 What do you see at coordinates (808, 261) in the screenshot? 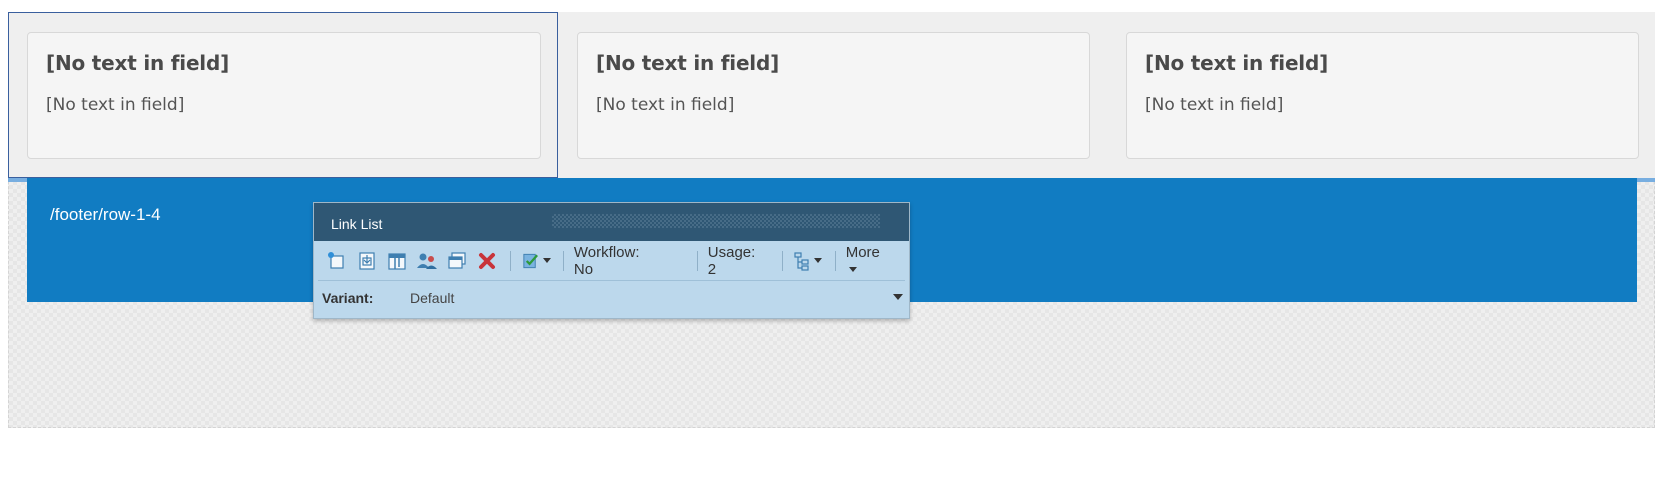
I see `tree-icon` at bounding box center [808, 261].